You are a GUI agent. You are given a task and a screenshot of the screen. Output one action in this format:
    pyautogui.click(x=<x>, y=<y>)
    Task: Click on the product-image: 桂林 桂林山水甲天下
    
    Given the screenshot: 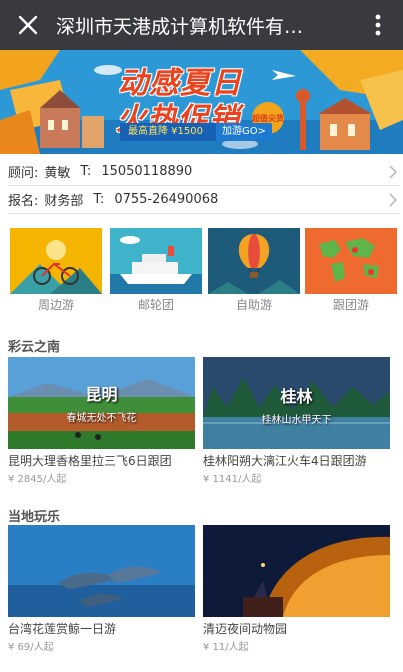 What is the action you would take?
    pyautogui.click(x=296, y=403)
    